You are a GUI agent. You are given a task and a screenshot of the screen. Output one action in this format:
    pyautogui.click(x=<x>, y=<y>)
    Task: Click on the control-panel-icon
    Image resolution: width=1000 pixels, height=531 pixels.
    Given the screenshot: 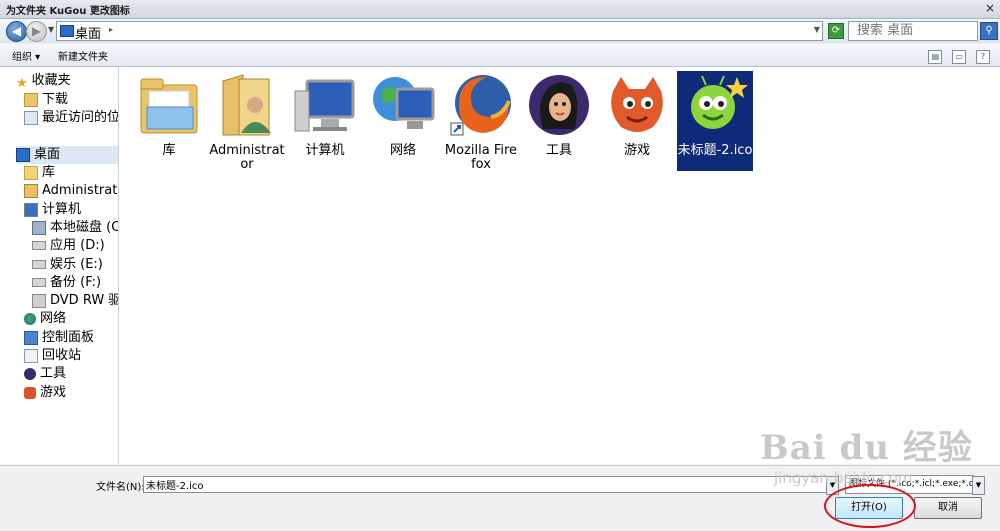 What is the action you would take?
    pyautogui.click(x=31, y=337)
    